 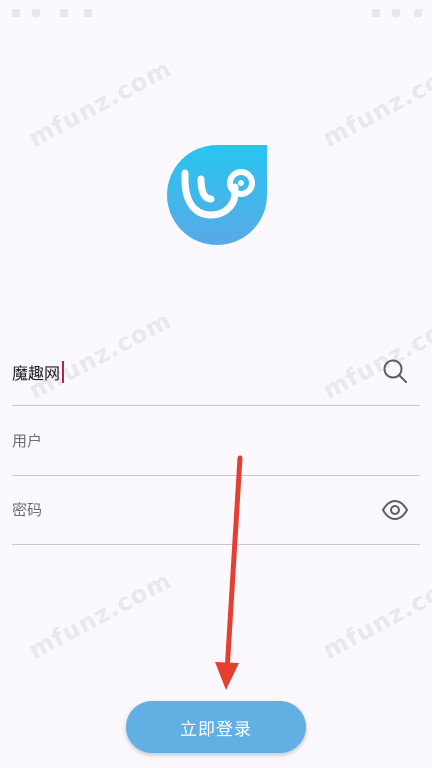 What do you see at coordinates (216, 727) in the screenshot?
I see `login-button: 立即登录` at bounding box center [216, 727].